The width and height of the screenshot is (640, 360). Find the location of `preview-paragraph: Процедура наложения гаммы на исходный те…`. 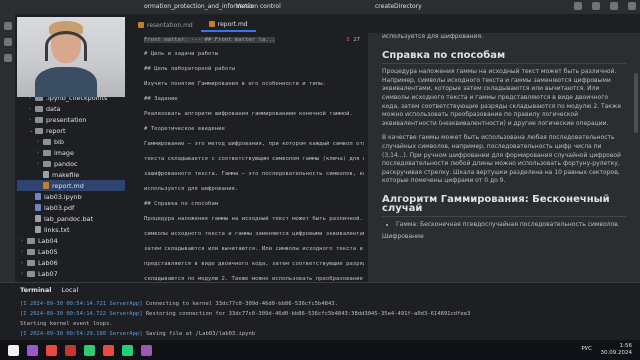

preview-paragraph: Процедура наложения гаммы на исходный те… is located at coordinates (502, 97).